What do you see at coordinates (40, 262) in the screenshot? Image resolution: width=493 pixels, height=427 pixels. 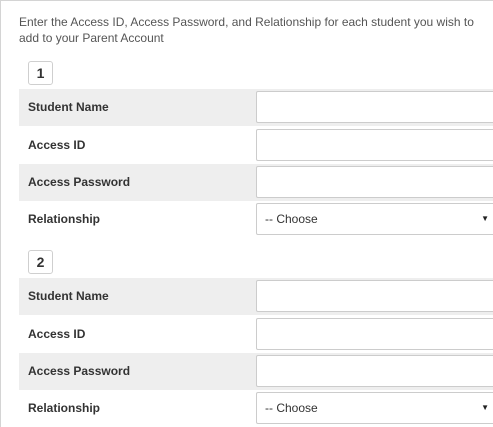 I see `student-number-badge: 2` at bounding box center [40, 262].